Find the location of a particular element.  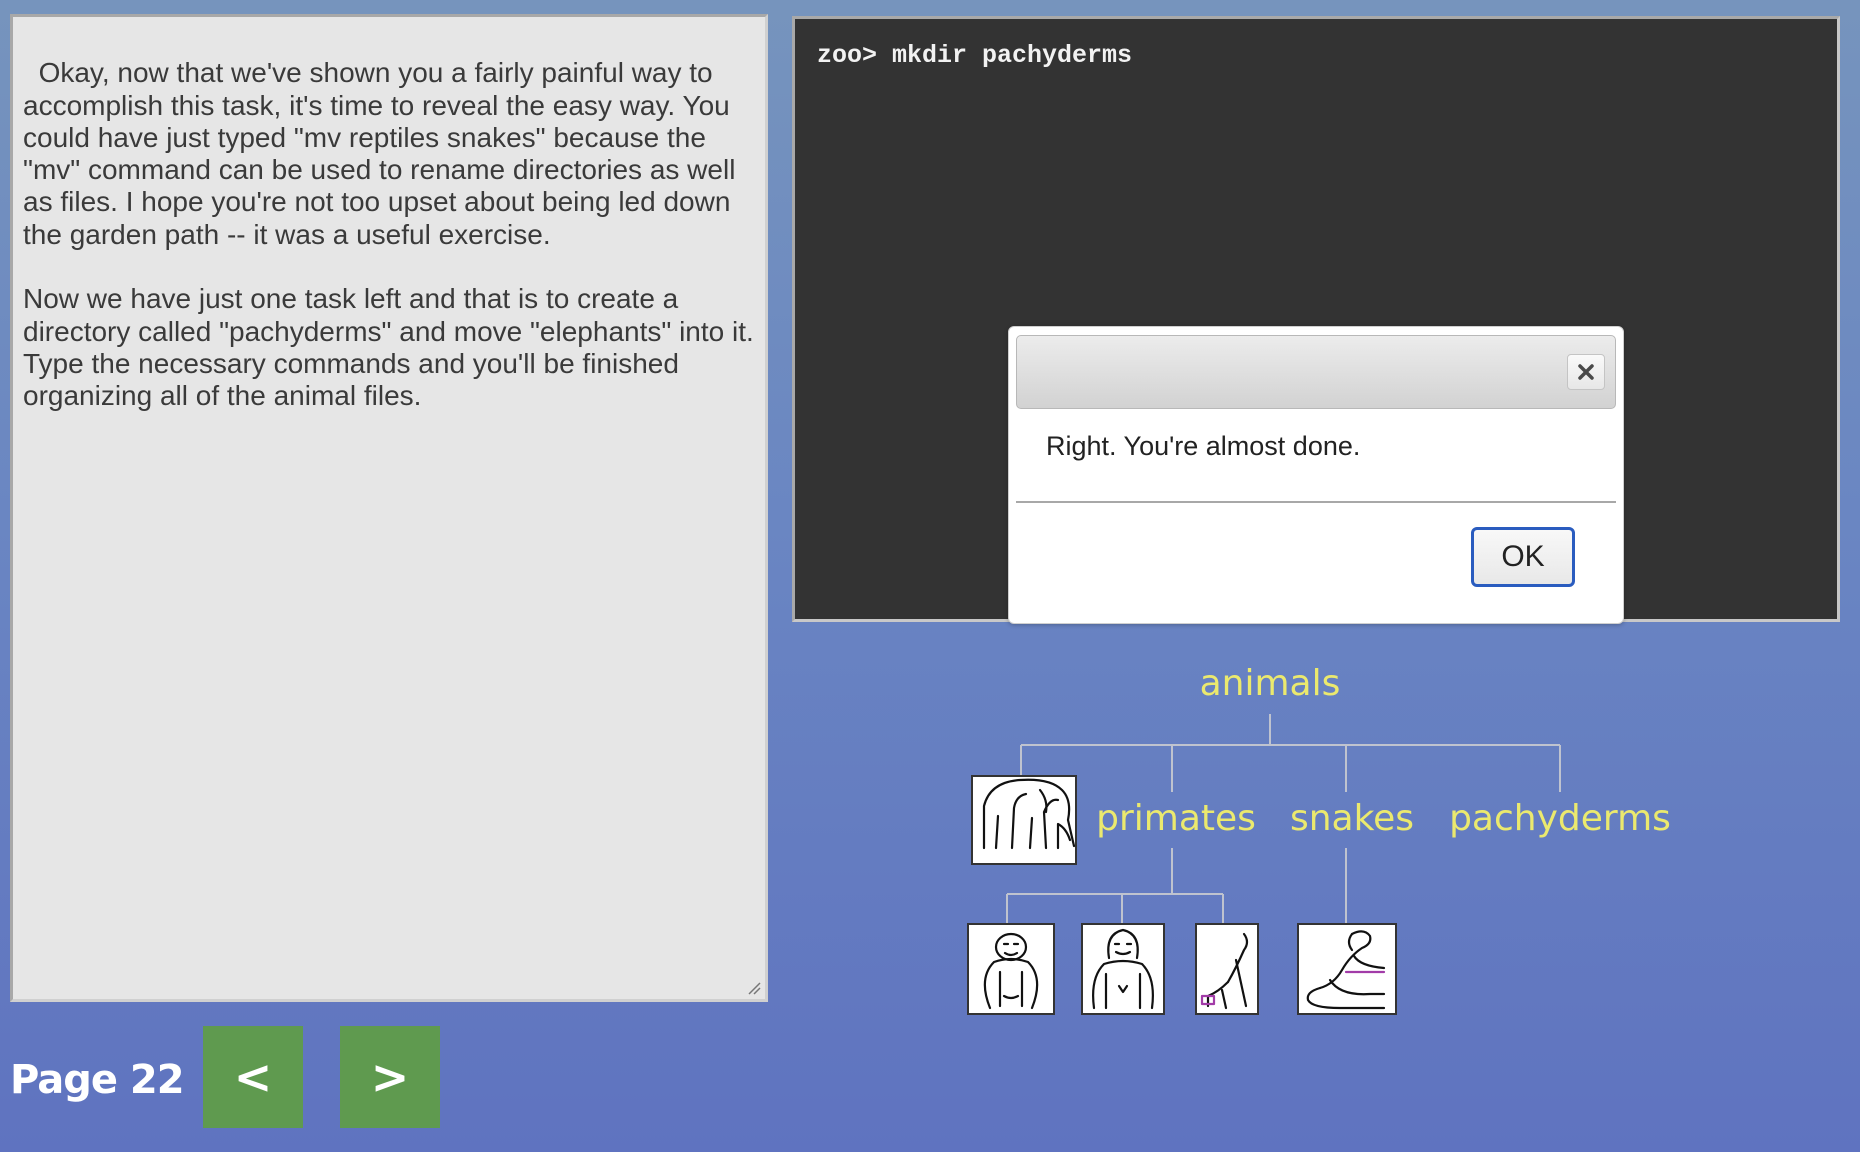

terminal-line: zoo> mkdir pachyderms is located at coordinates (975, 55).